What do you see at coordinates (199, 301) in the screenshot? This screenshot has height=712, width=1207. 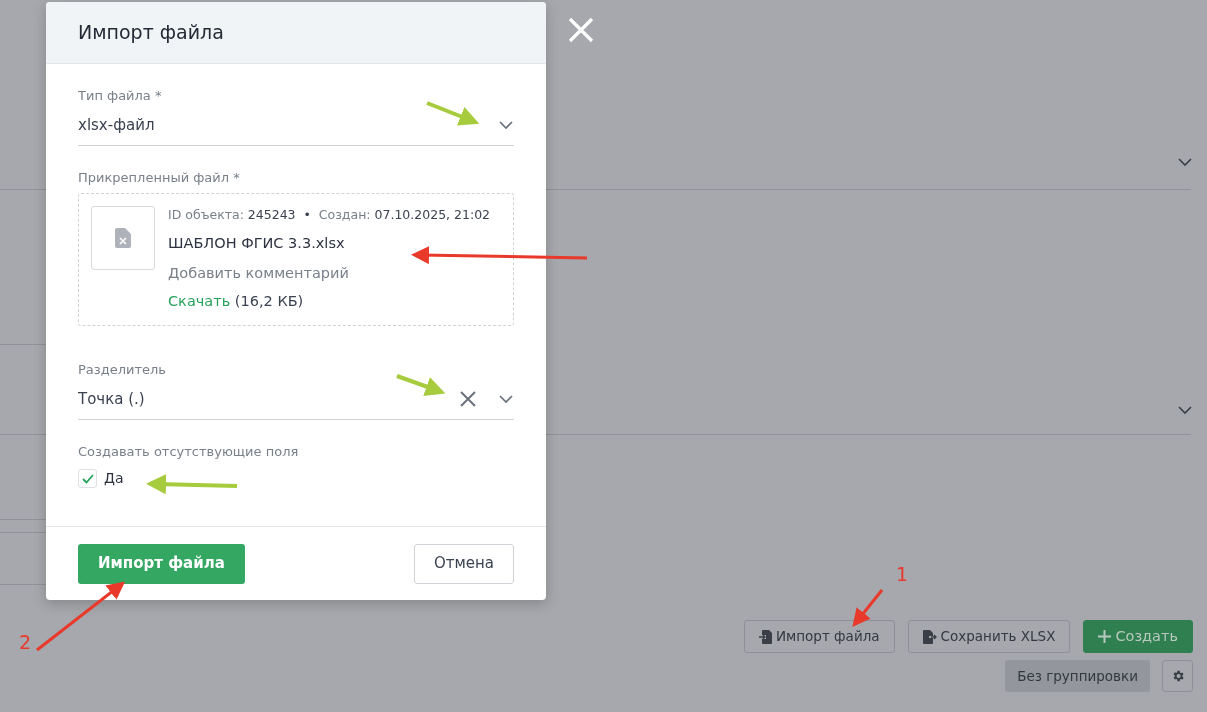 I see `download-link: Скачать` at bounding box center [199, 301].